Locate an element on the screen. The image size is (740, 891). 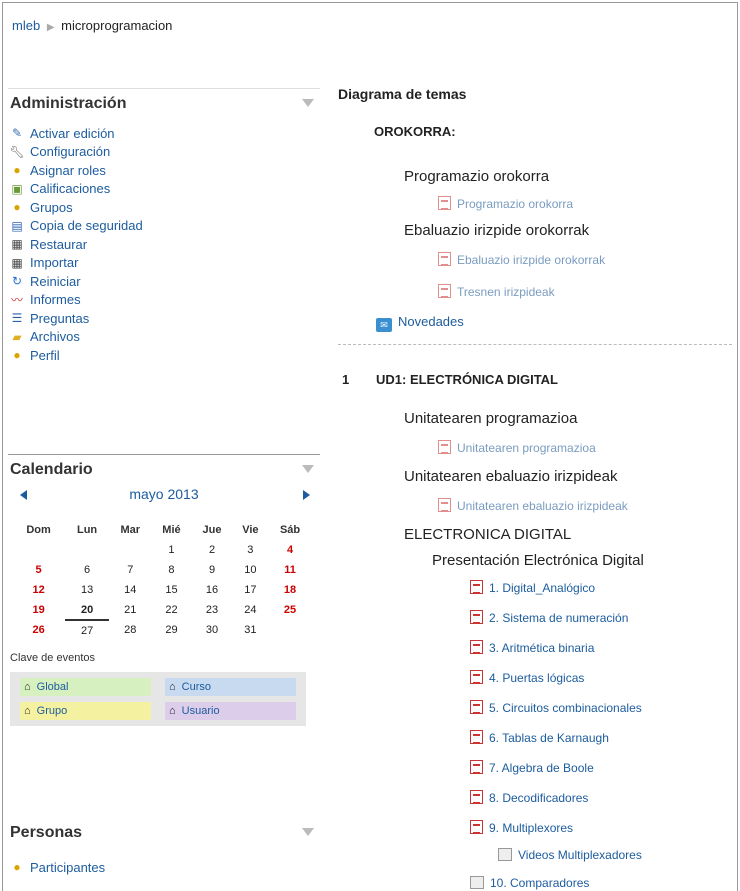
admin-item-reports: 〰 Informes is located at coordinates (164, 300).